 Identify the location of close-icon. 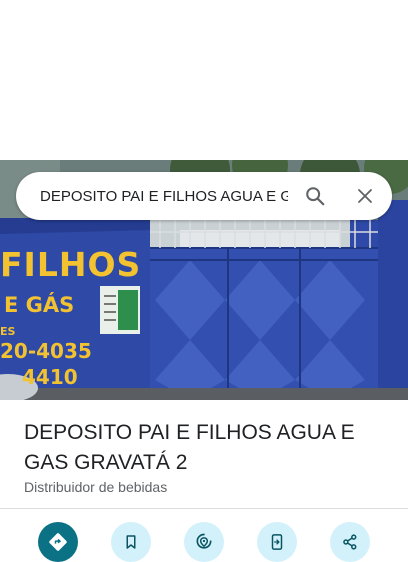
(365, 196).